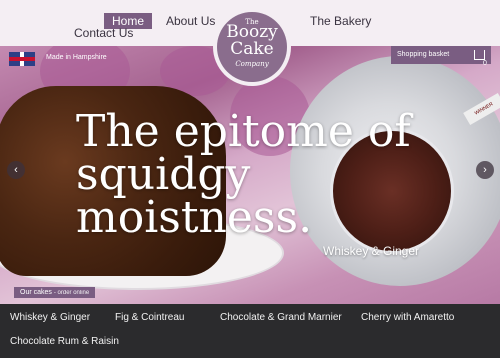  What do you see at coordinates (71, 293) in the screenshot?
I see `order-online-label: - order online` at bounding box center [71, 293].